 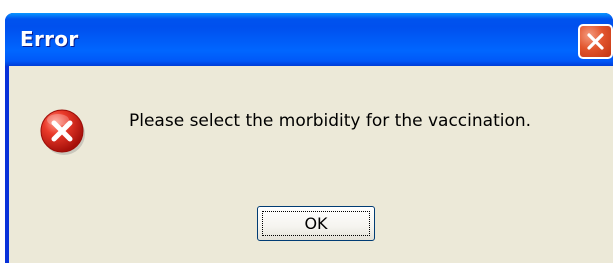 I want to click on close-button, so click(x=595, y=41).